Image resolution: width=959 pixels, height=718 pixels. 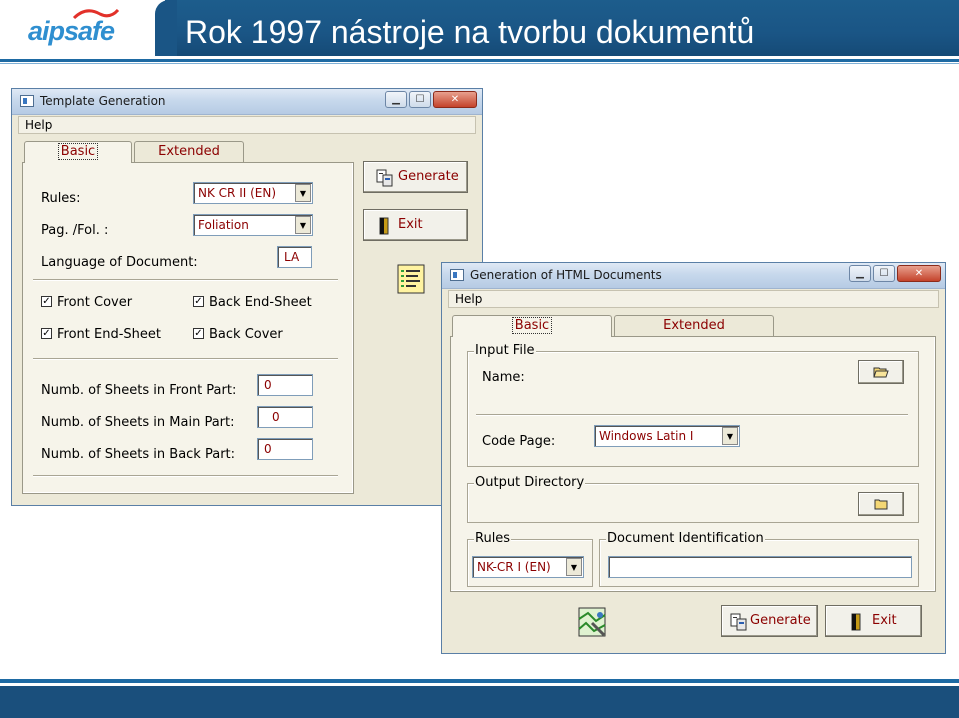 What do you see at coordinates (260, 302) in the screenshot?
I see `back-end-sheet-label: Back End-Sheet` at bounding box center [260, 302].